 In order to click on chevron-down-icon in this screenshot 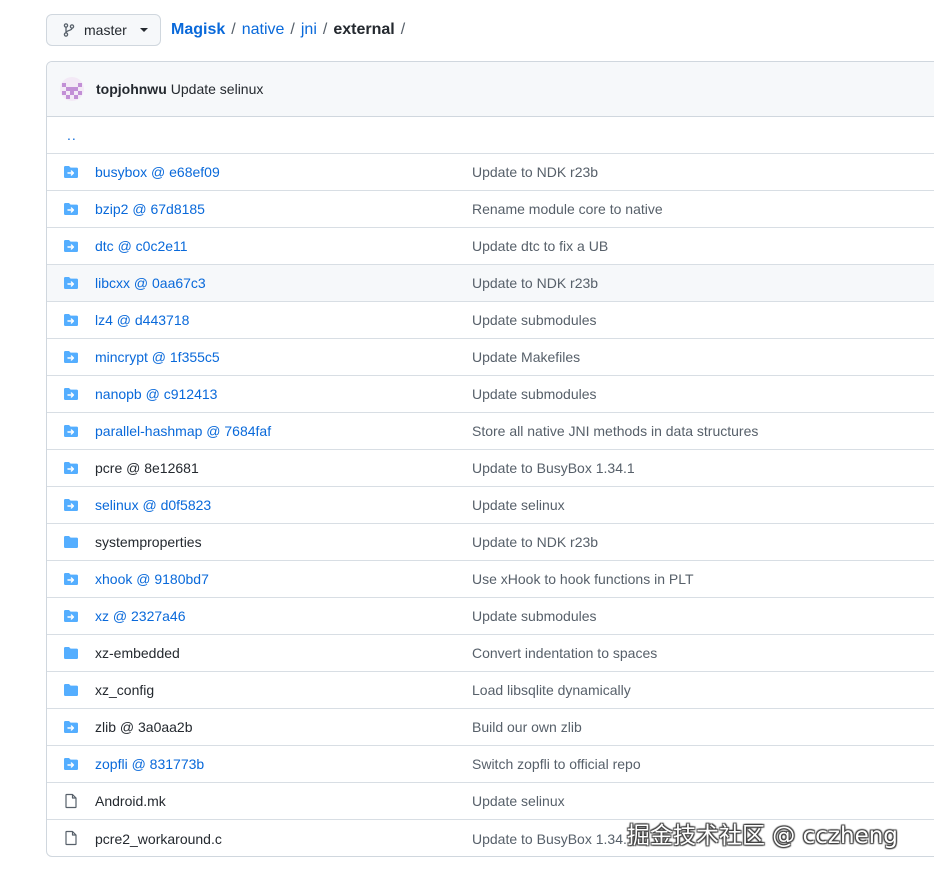, I will do `click(144, 30)`.